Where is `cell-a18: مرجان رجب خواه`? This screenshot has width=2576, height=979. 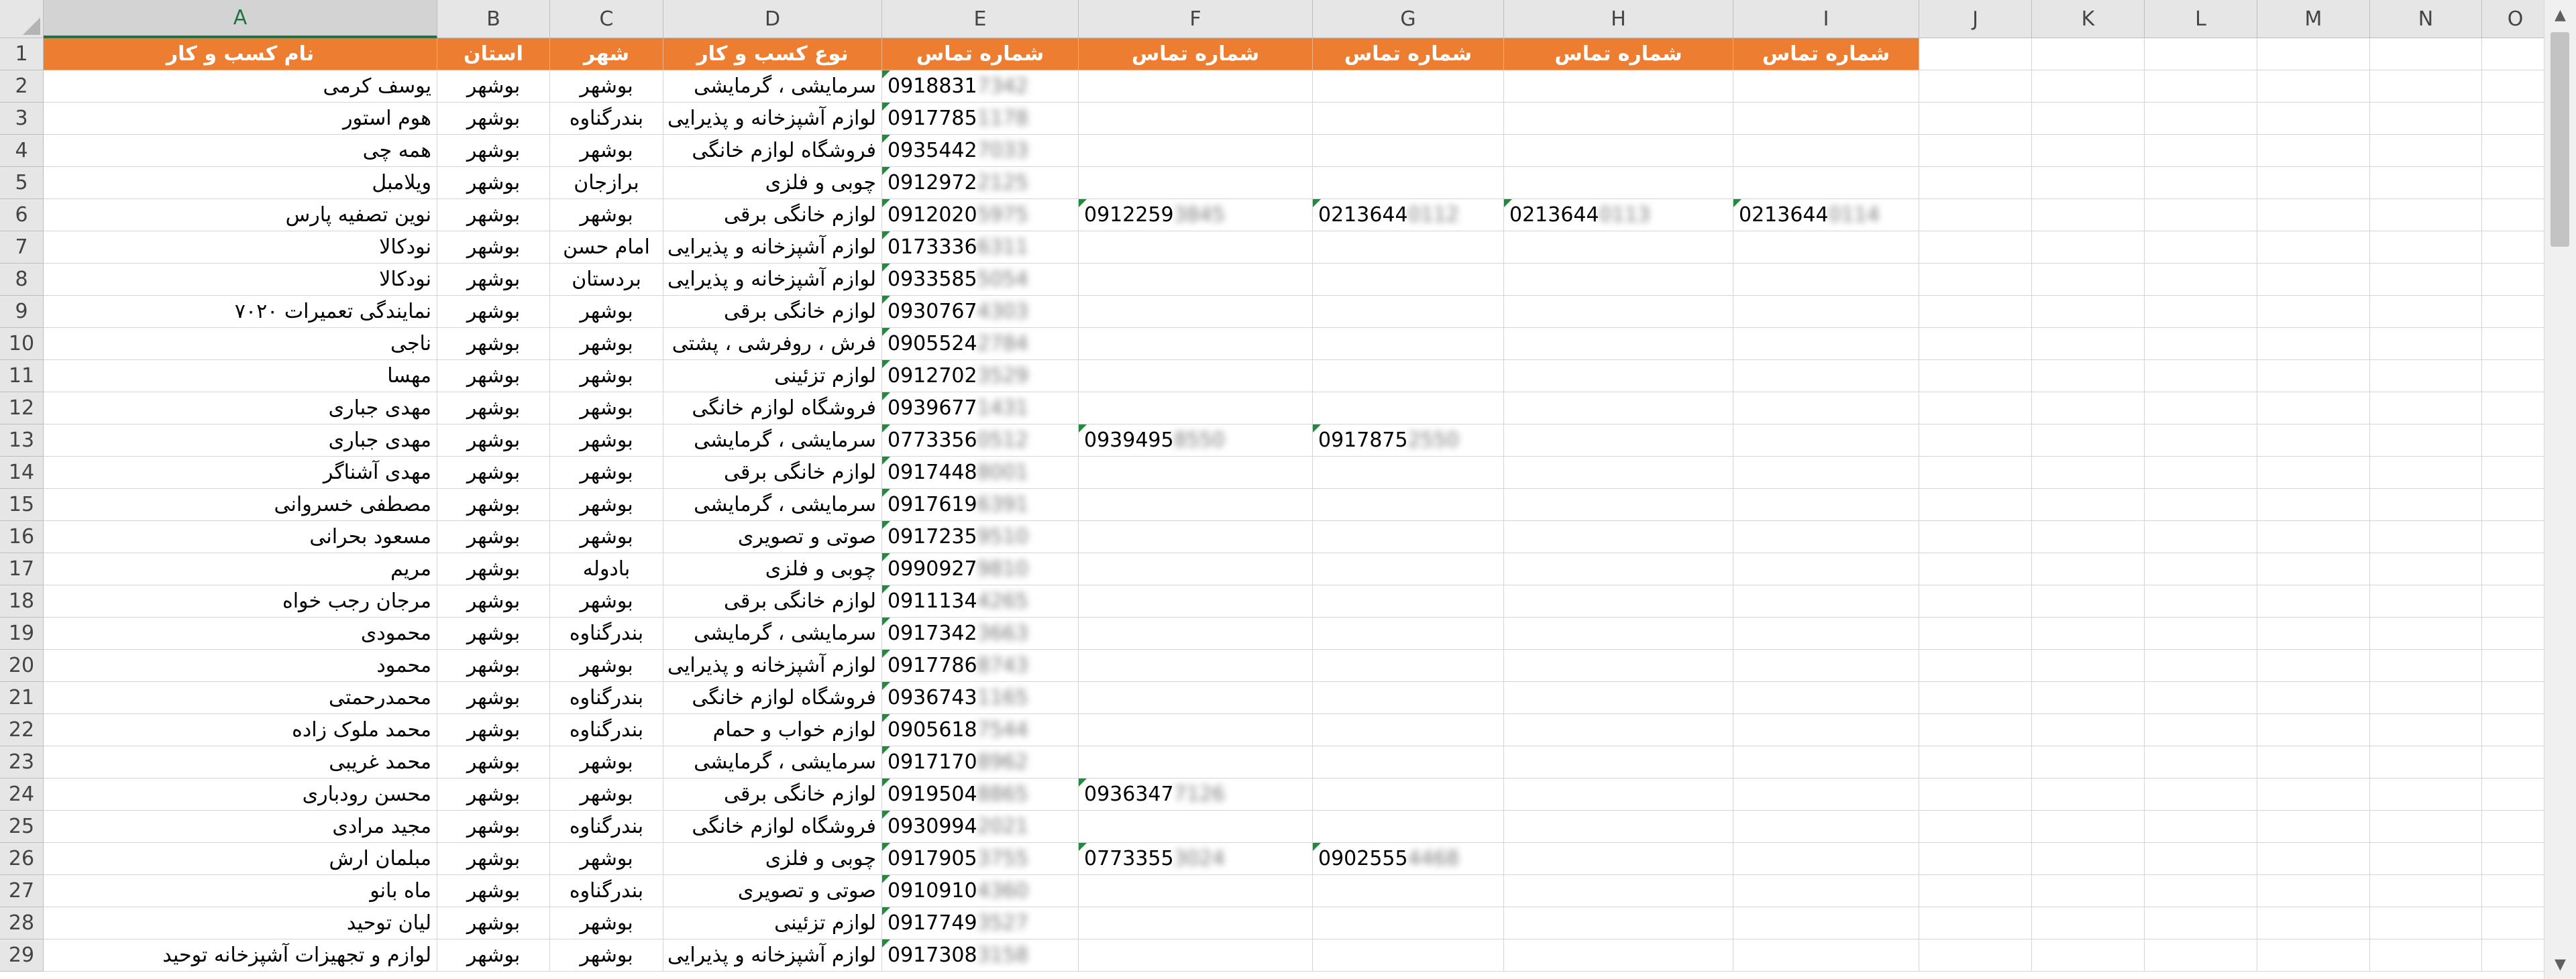
cell-a18: مرجان رجب خواه is located at coordinates (240, 601).